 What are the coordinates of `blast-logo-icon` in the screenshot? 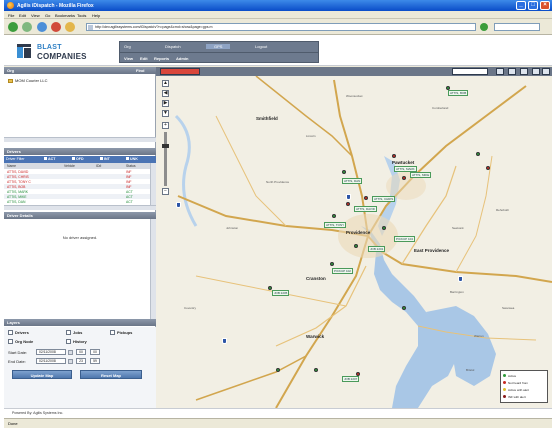 It's located at (24, 51).